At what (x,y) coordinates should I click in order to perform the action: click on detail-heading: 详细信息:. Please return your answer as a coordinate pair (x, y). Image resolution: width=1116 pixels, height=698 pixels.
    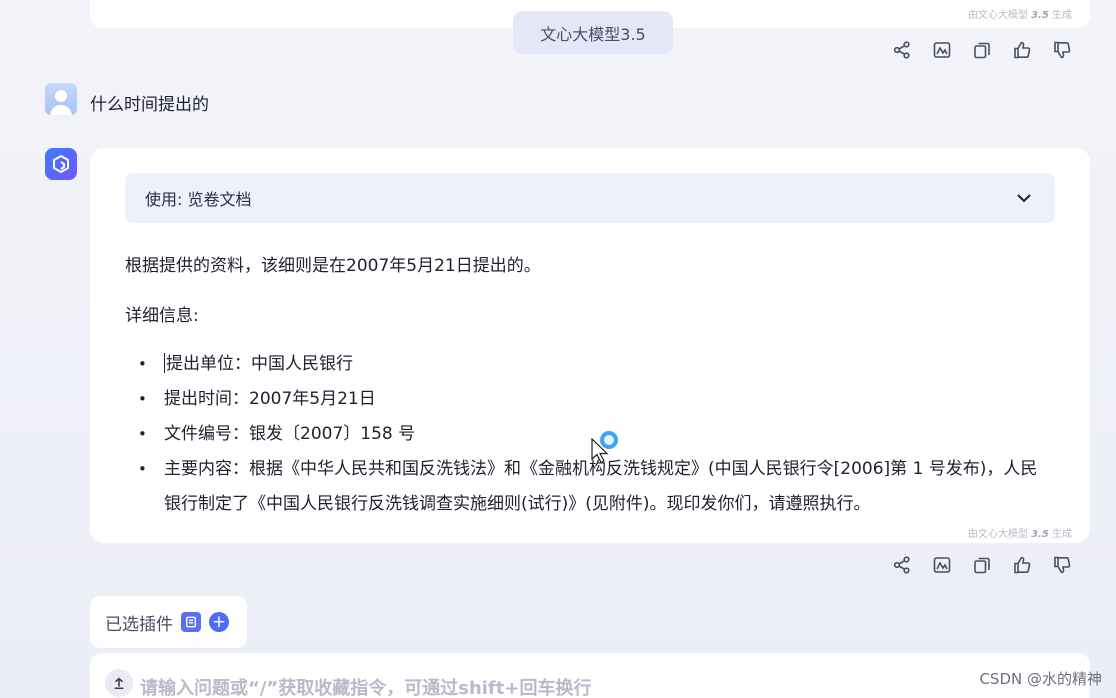
    Looking at the image, I should click on (162, 316).